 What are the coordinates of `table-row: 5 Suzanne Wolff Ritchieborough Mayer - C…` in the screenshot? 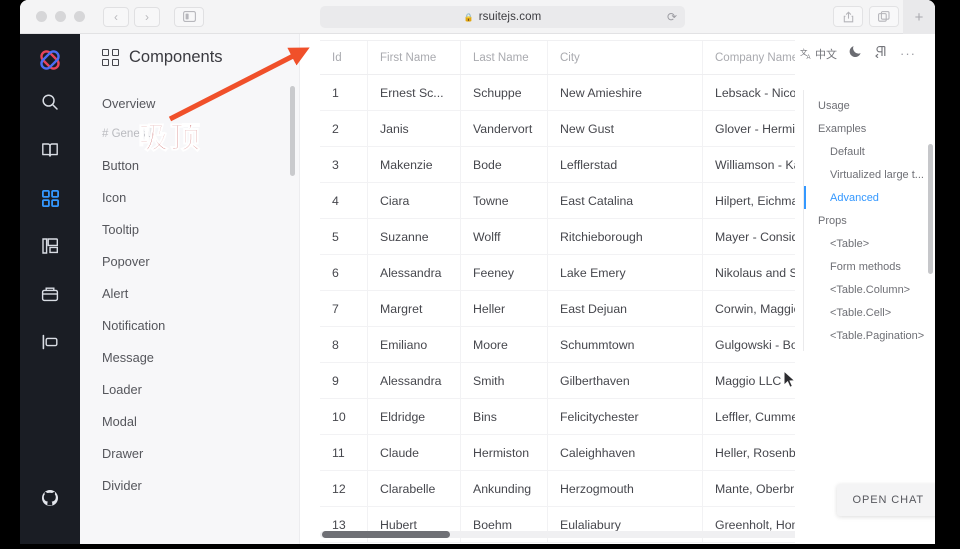 It's located at (557, 237).